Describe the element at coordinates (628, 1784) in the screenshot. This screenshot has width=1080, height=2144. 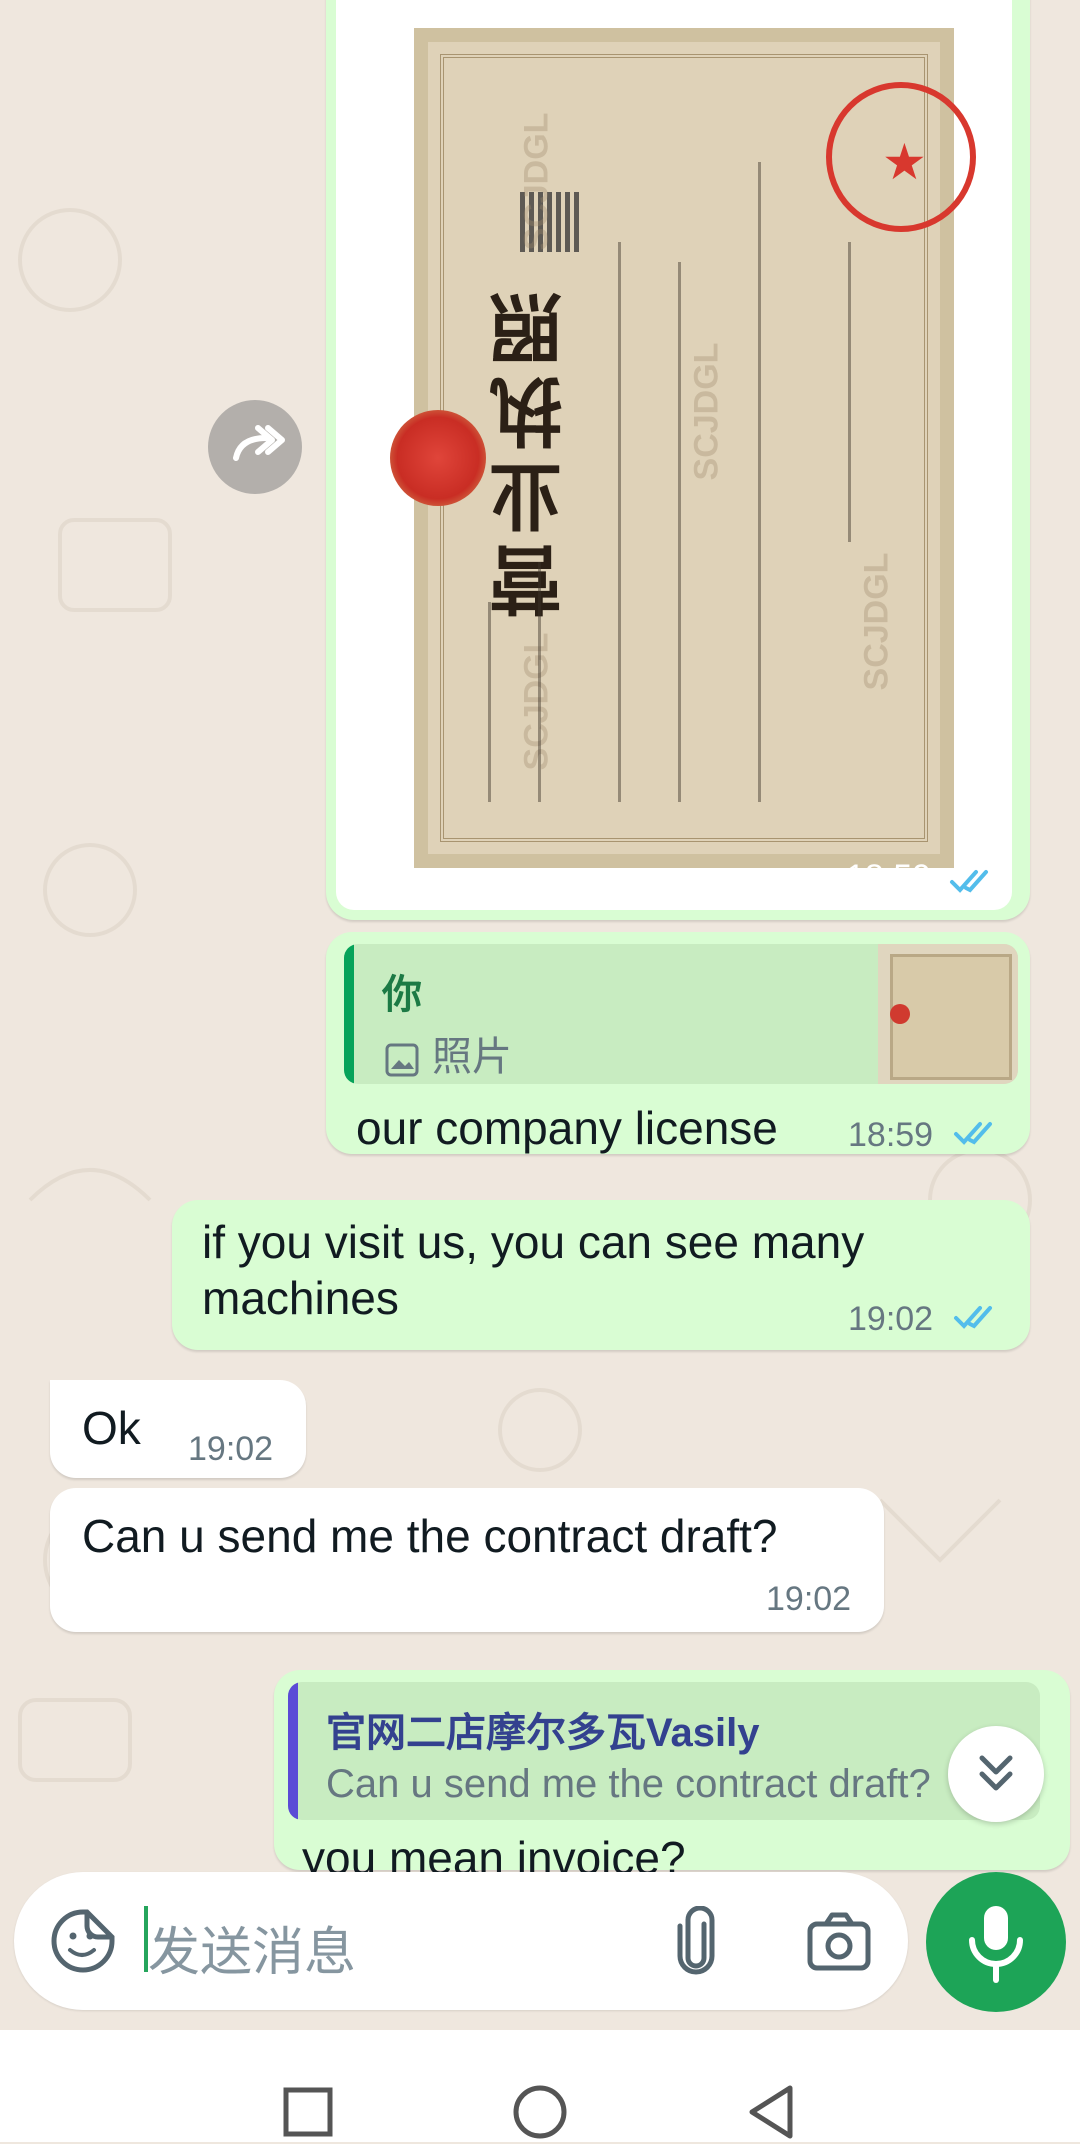
I see `quote-text: Can u send me the contract draft?` at that location.